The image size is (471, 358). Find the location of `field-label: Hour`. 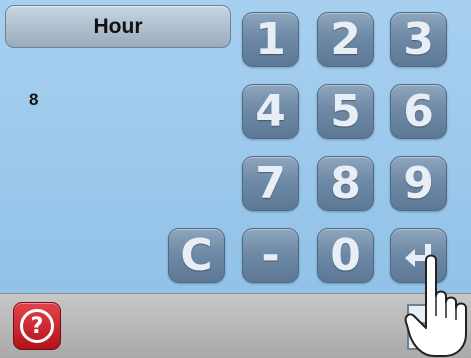

field-label: Hour is located at coordinates (118, 26).